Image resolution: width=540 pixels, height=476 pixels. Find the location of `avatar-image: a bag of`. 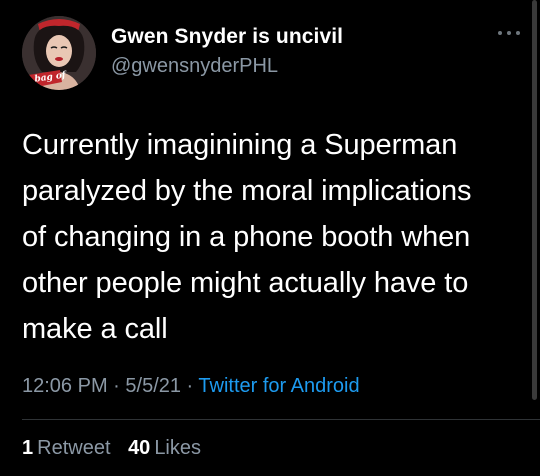

avatar-image: a bag of is located at coordinates (59, 53).